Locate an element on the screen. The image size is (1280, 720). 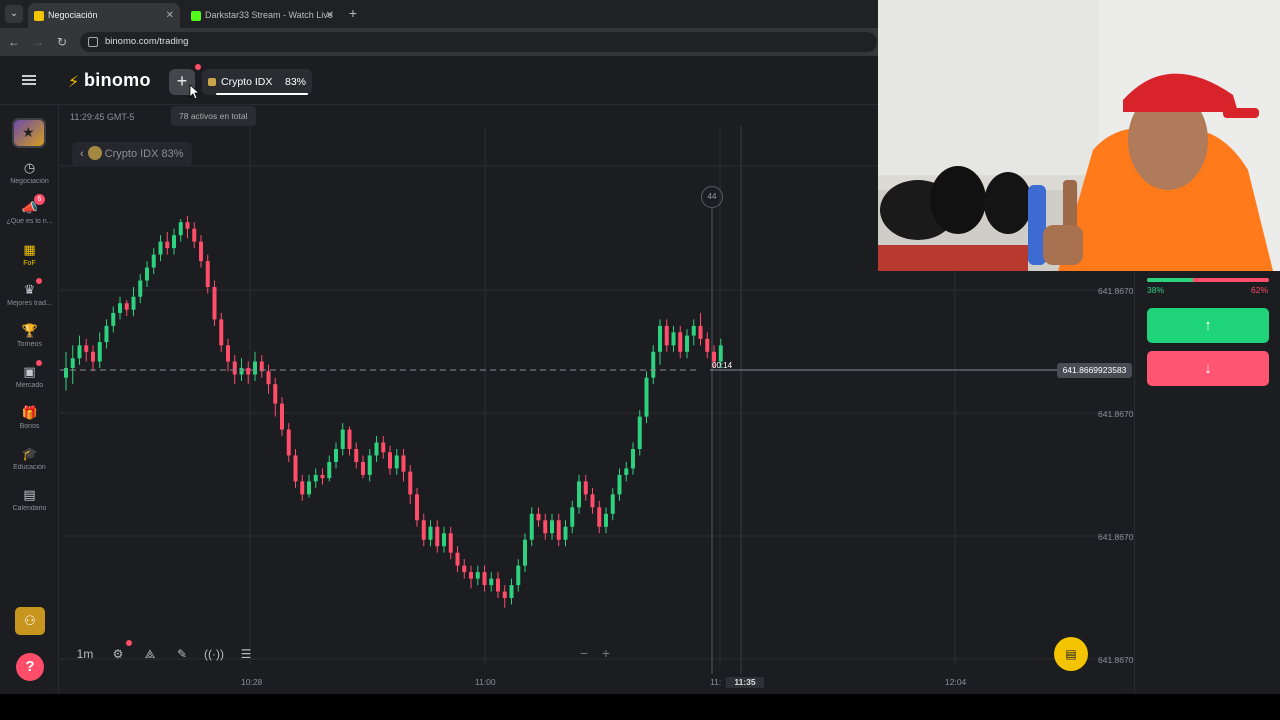
fof-icon: ▦ is located at coordinates (29, 249).